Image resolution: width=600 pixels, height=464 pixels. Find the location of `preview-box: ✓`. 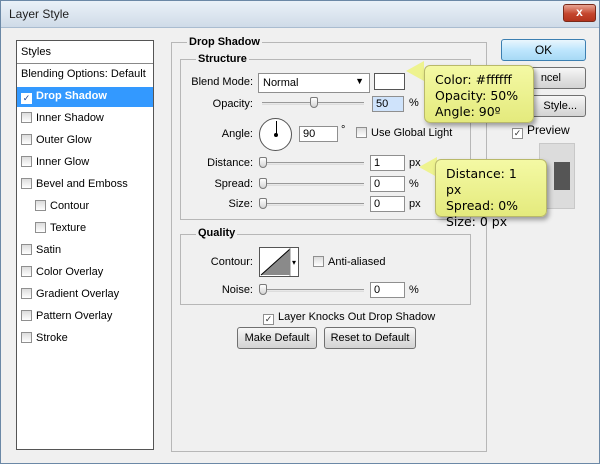

preview-box: ✓ is located at coordinates (517, 133).